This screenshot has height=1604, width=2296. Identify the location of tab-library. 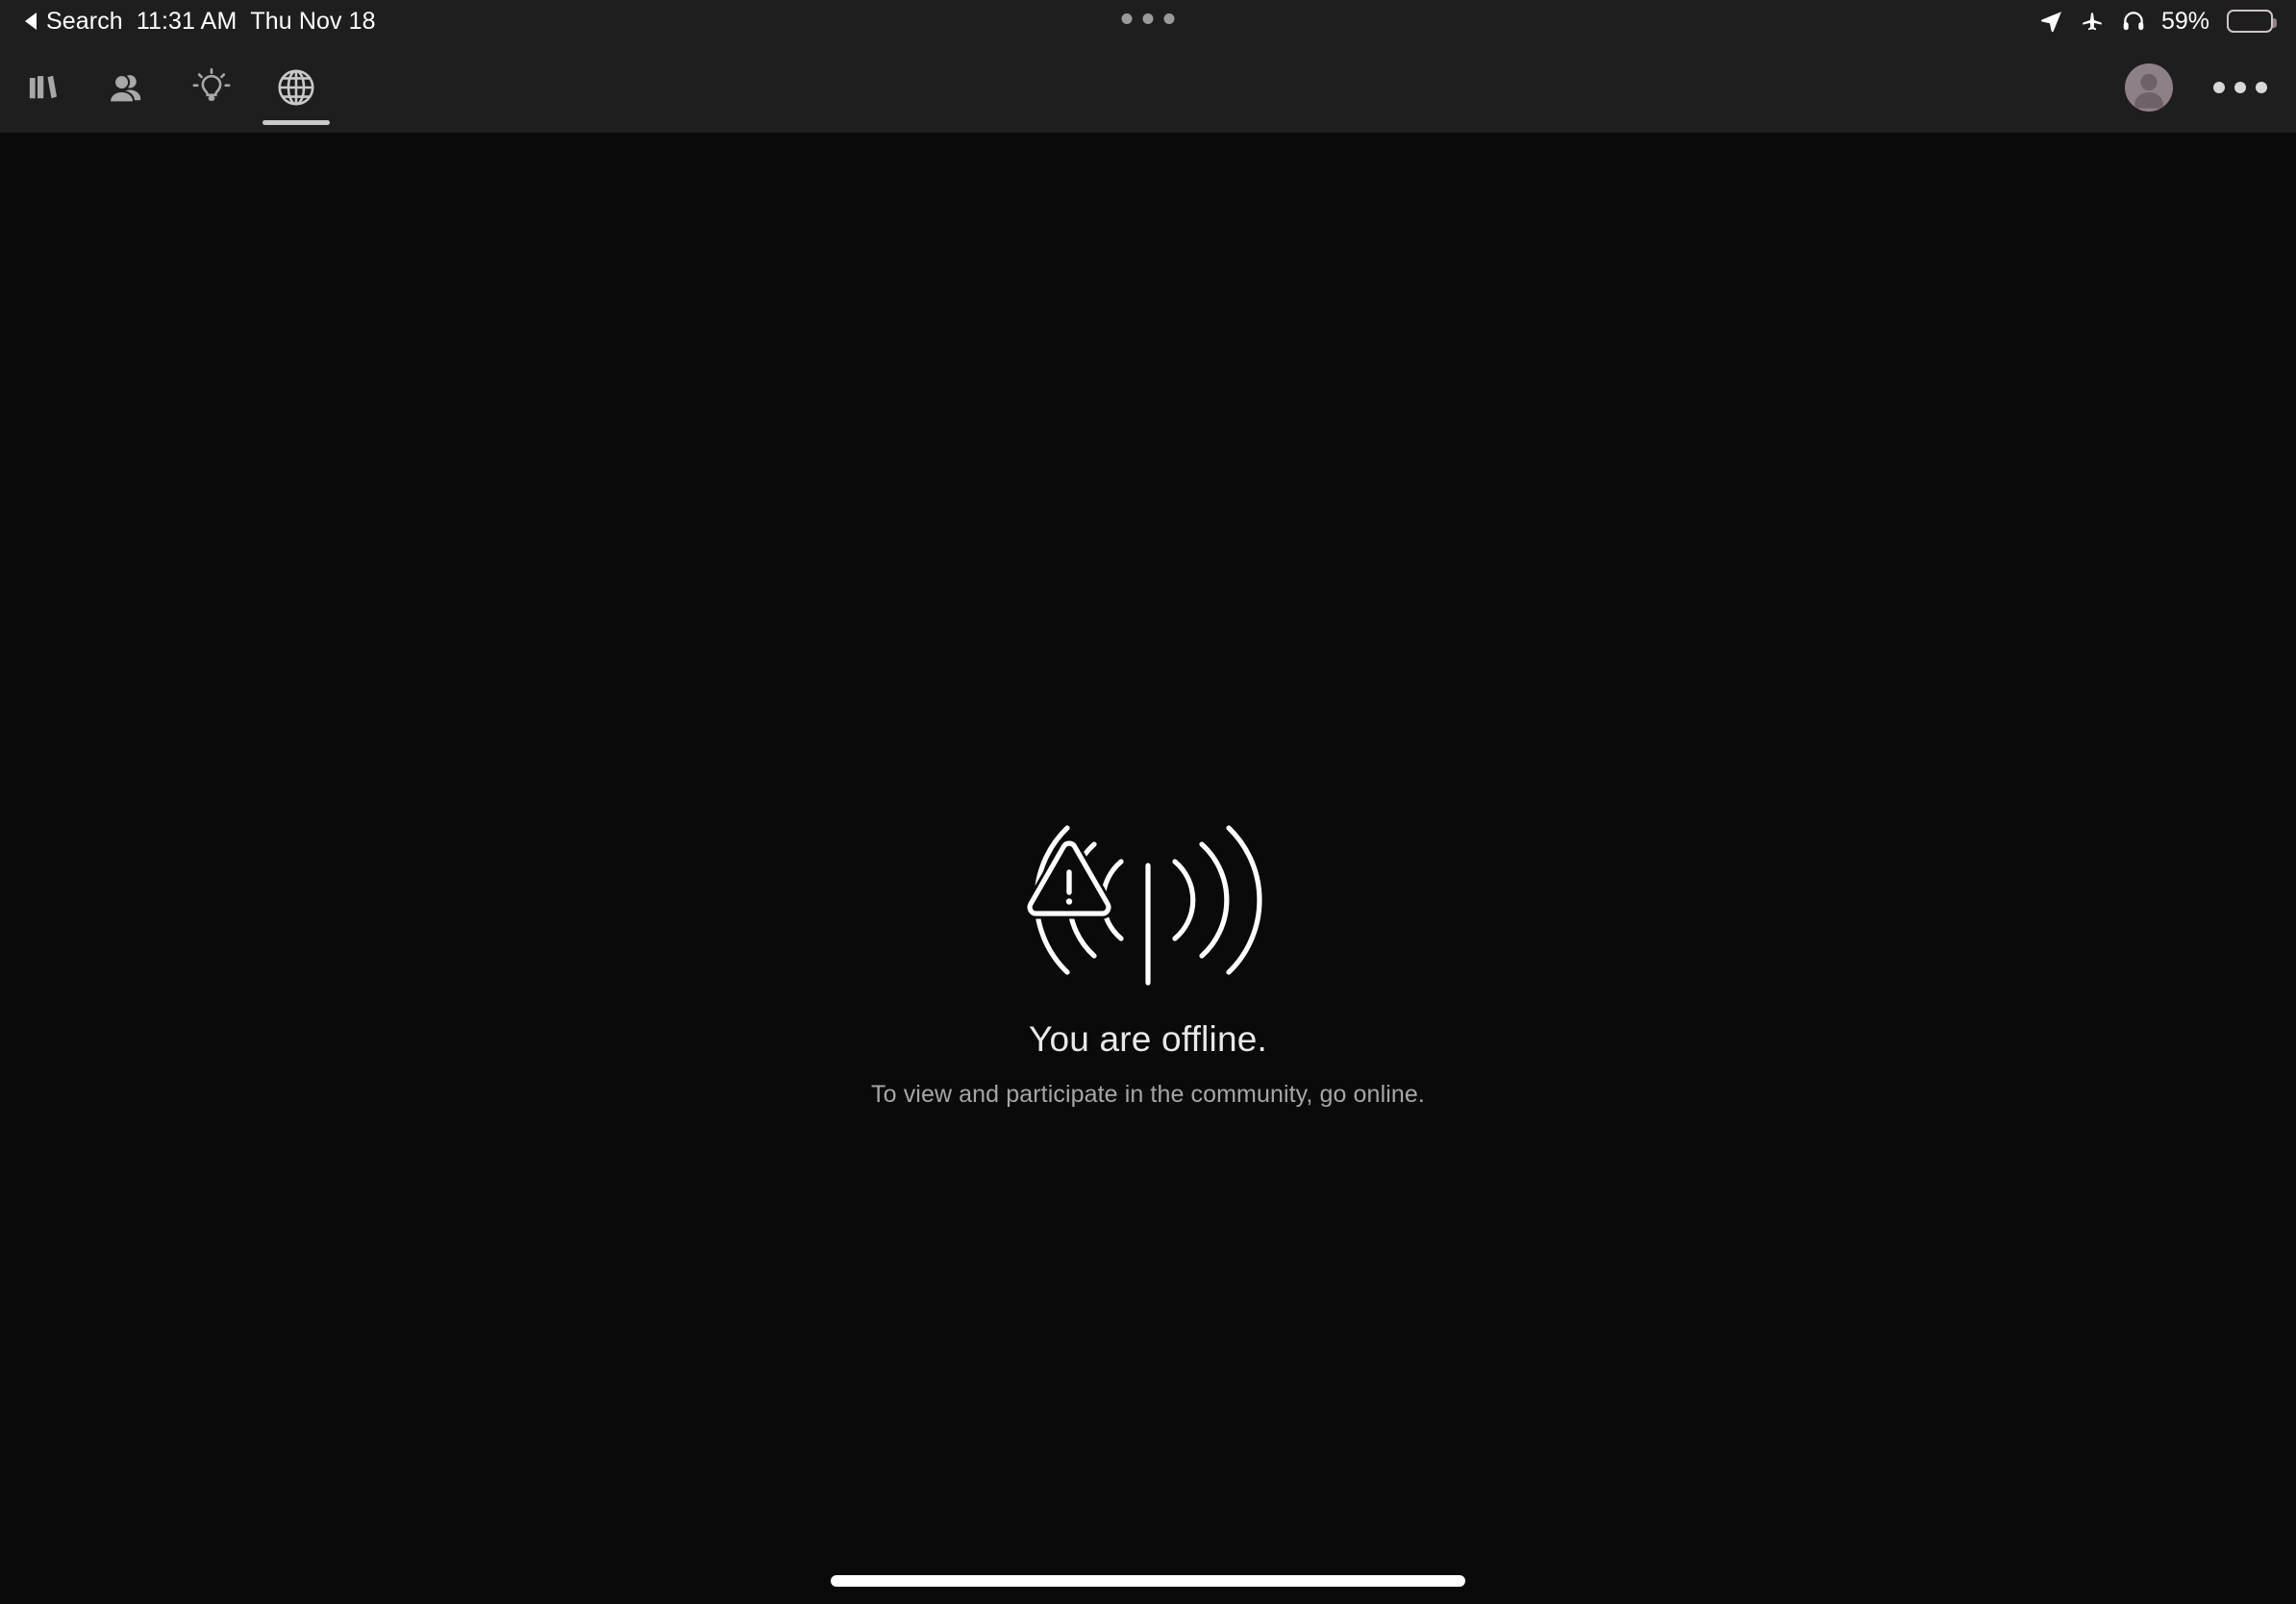
(42, 87).